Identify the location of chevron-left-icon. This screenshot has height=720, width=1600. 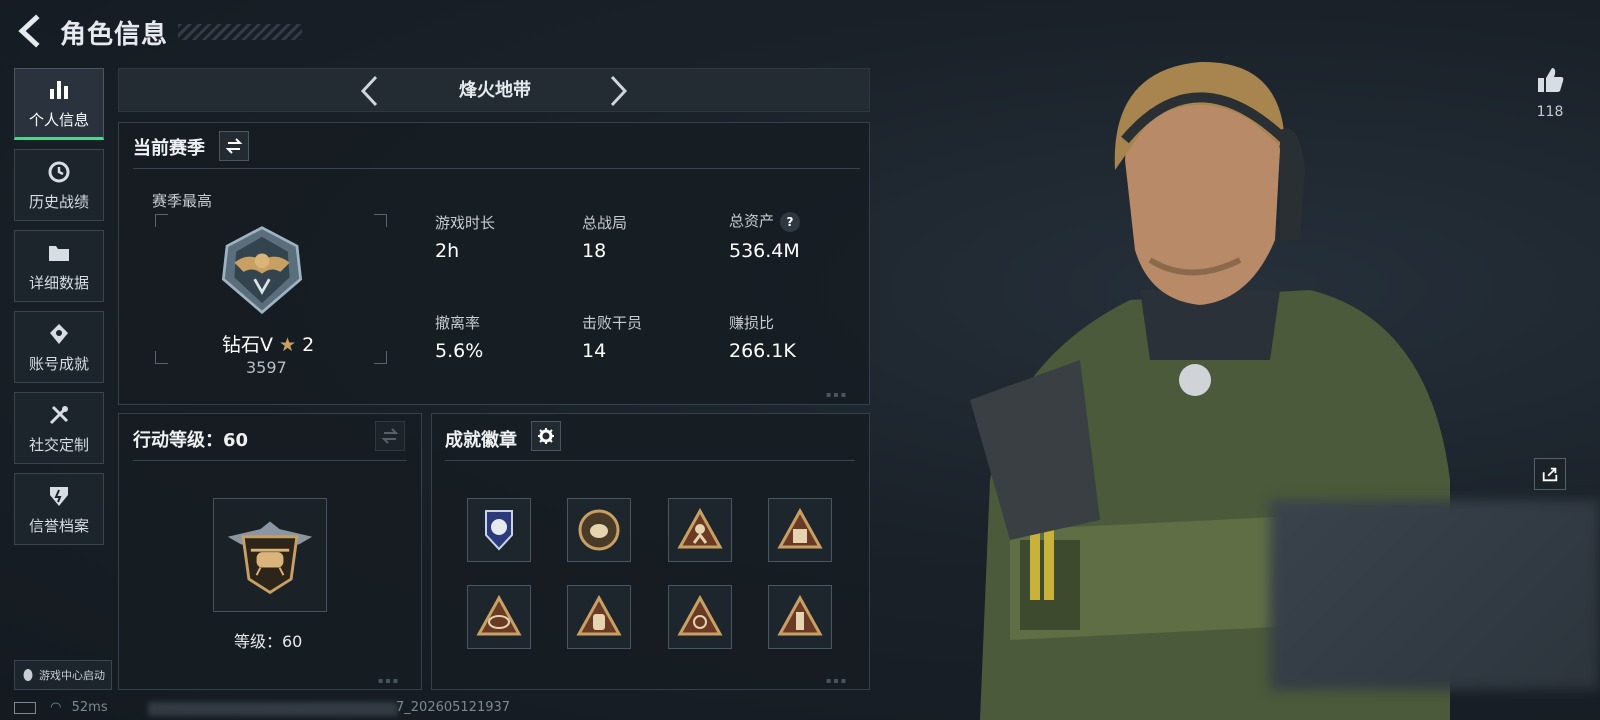
(369, 91).